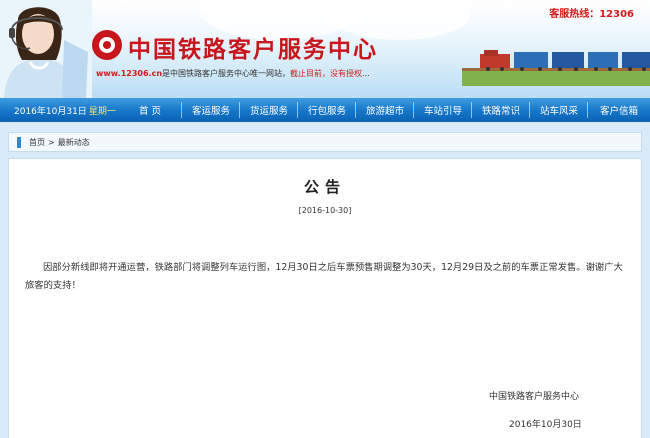  I want to click on current-weekday: 星期一, so click(102, 111).